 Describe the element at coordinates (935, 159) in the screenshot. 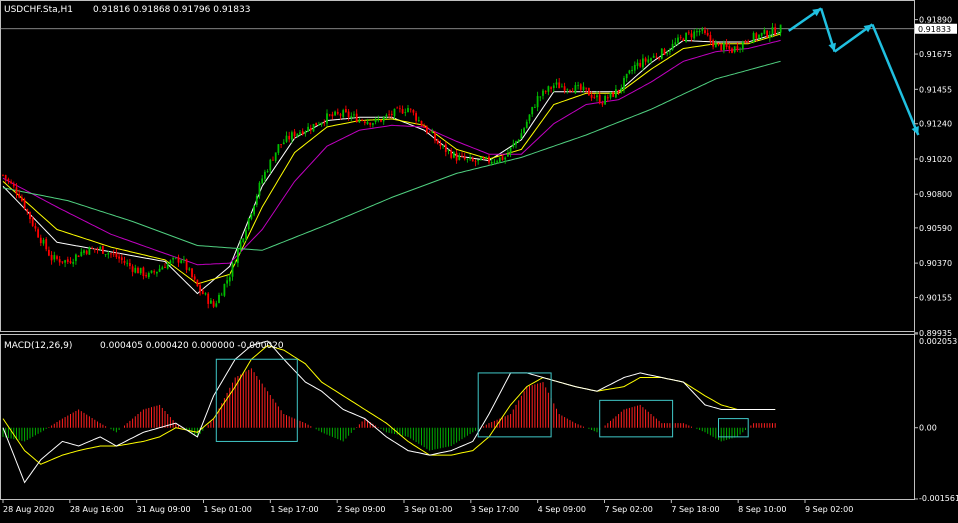

I see `price-tick-label: 0.91020` at that location.